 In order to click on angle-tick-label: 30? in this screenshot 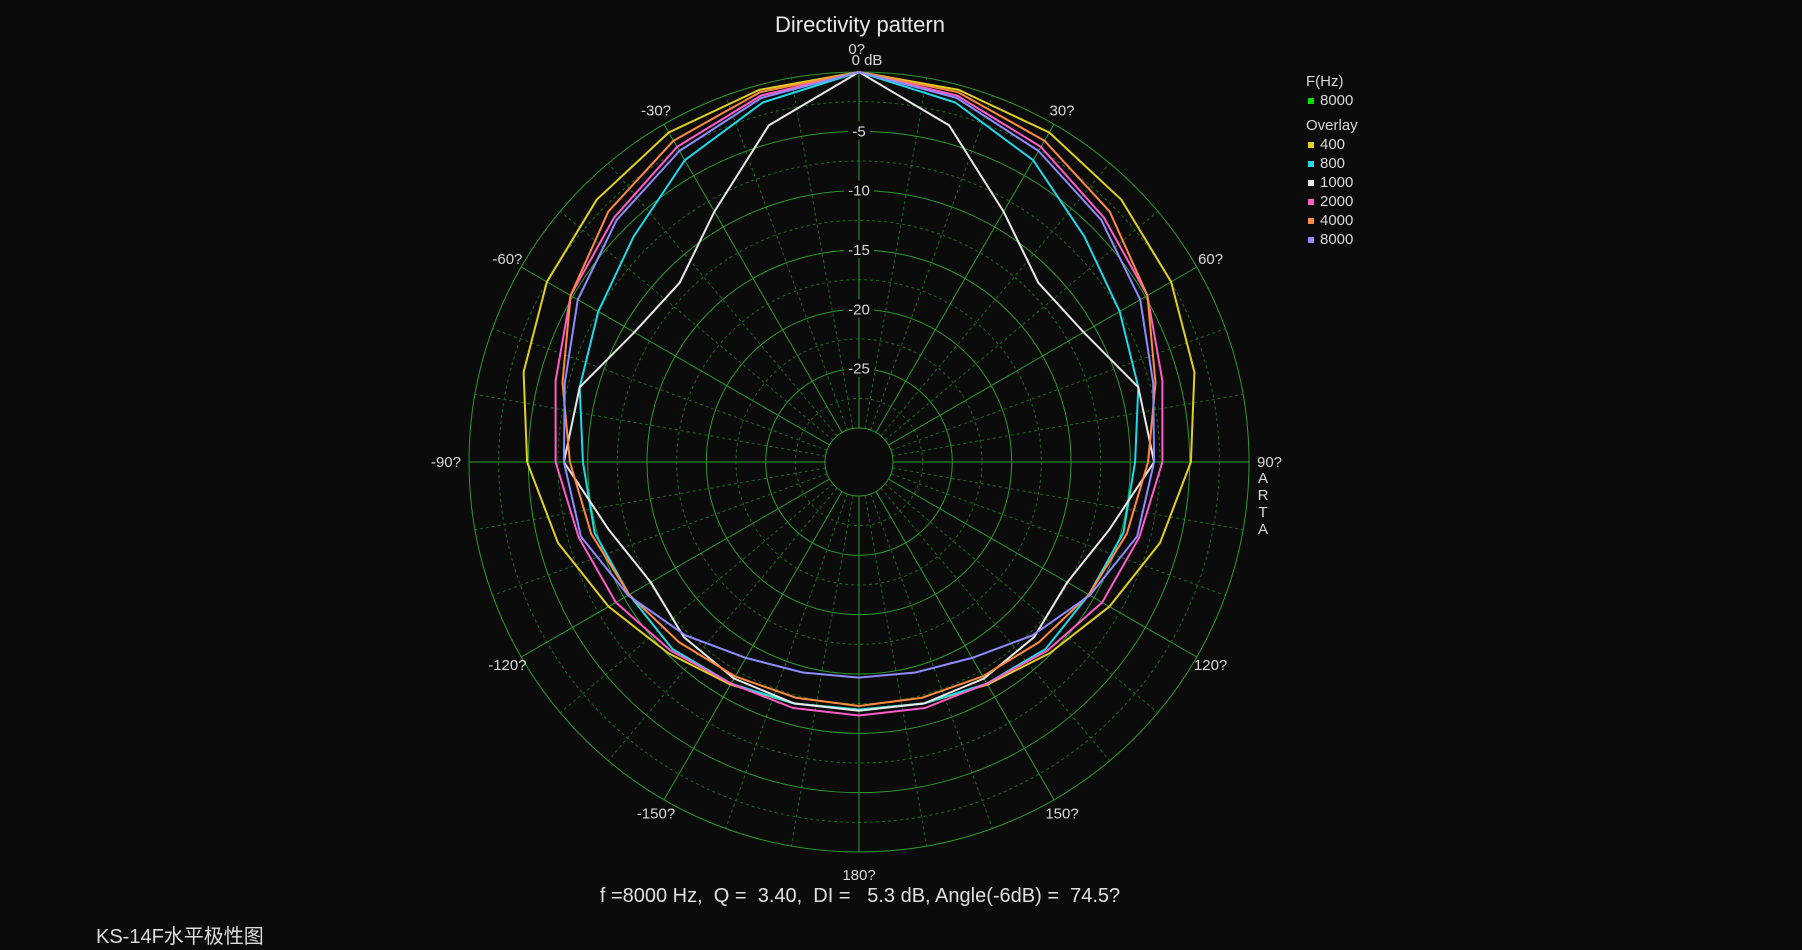, I will do `click(1061, 110)`.